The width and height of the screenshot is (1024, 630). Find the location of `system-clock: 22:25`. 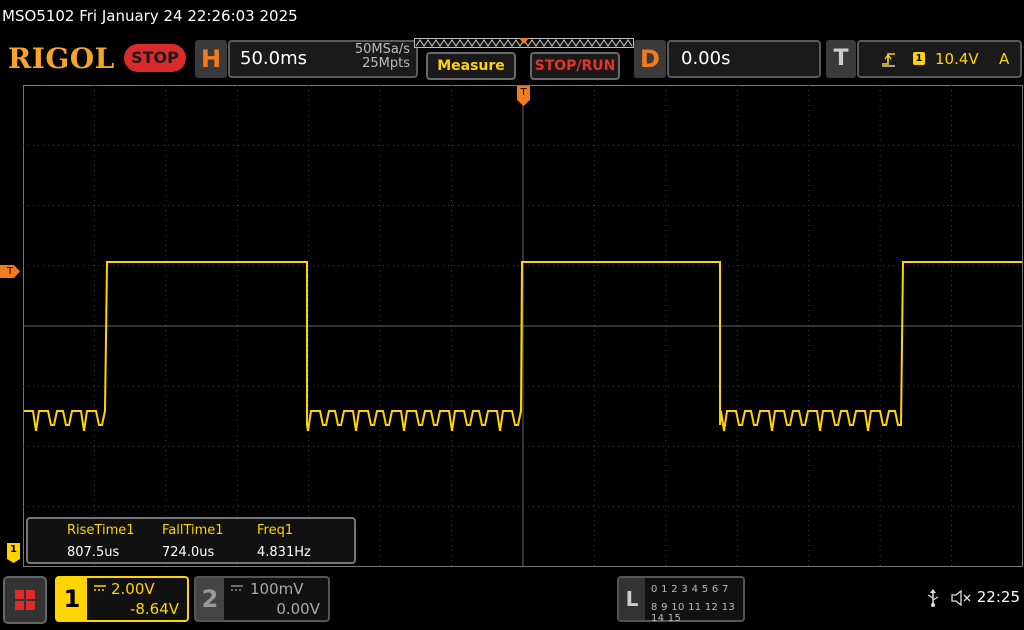

system-clock: 22:25 is located at coordinates (998, 597).